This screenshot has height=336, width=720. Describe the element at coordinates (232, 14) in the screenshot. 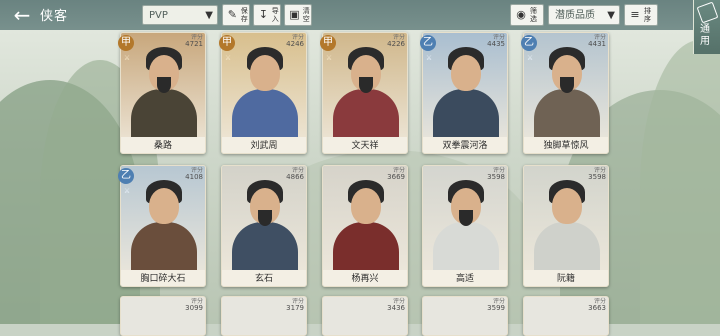

I see `brush-icon: ✎` at that location.